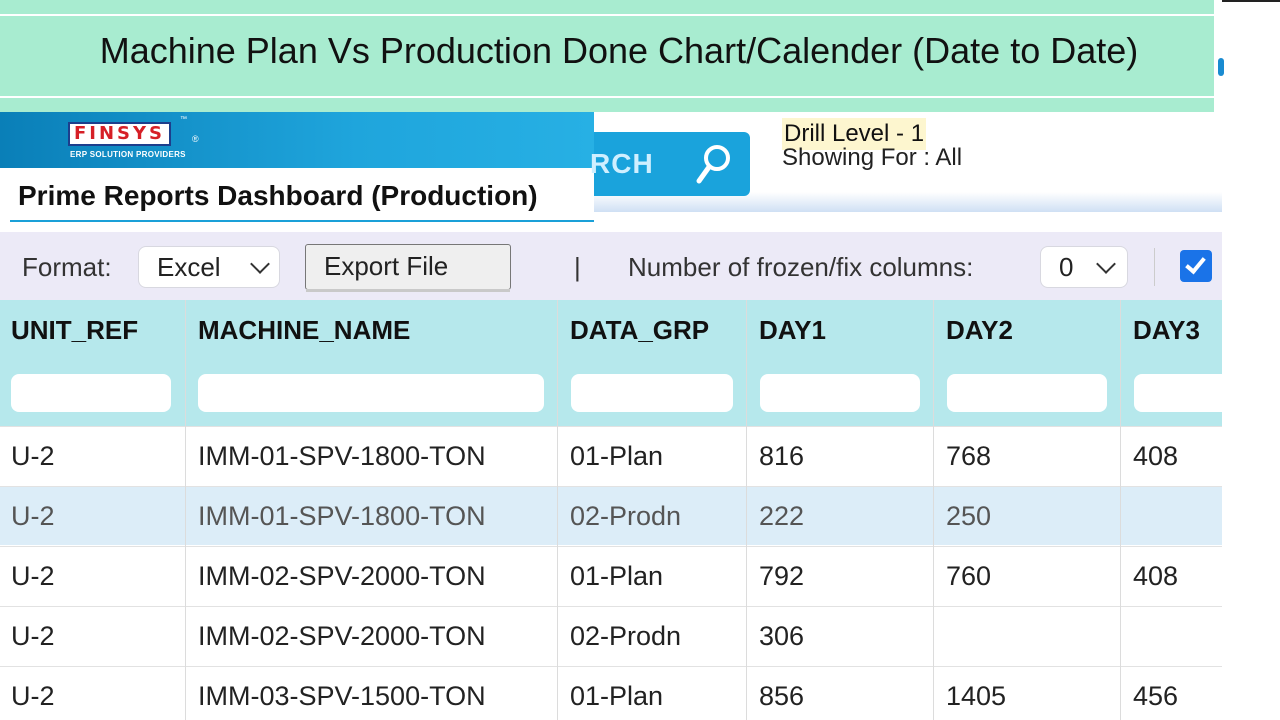  What do you see at coordinates (1154, 267) in the screenshot?
I see `toolbar-divider` at bounding box center [1154, 267].